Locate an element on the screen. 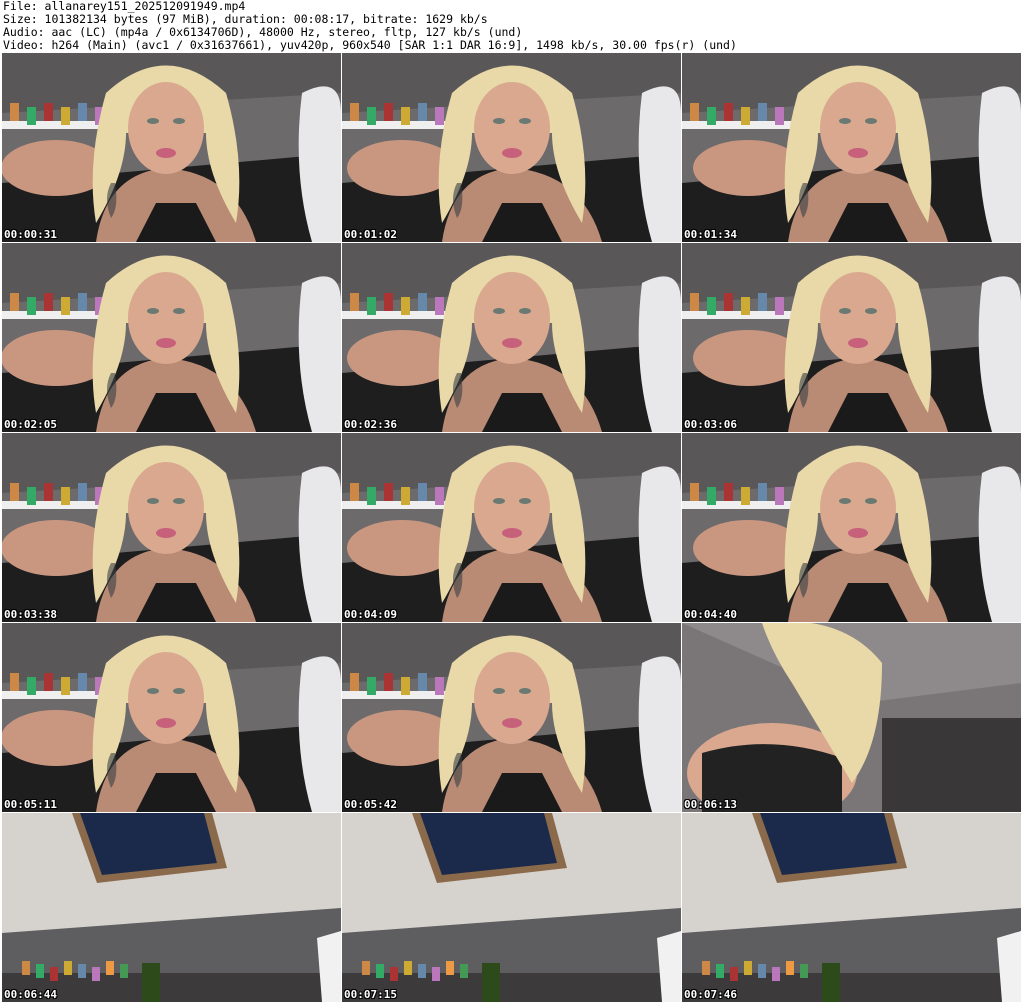 The width and height of the screenshot is (1024, 1003). thumbnail-timestamp: 00:00:31 is located at coordinates (30, 234).